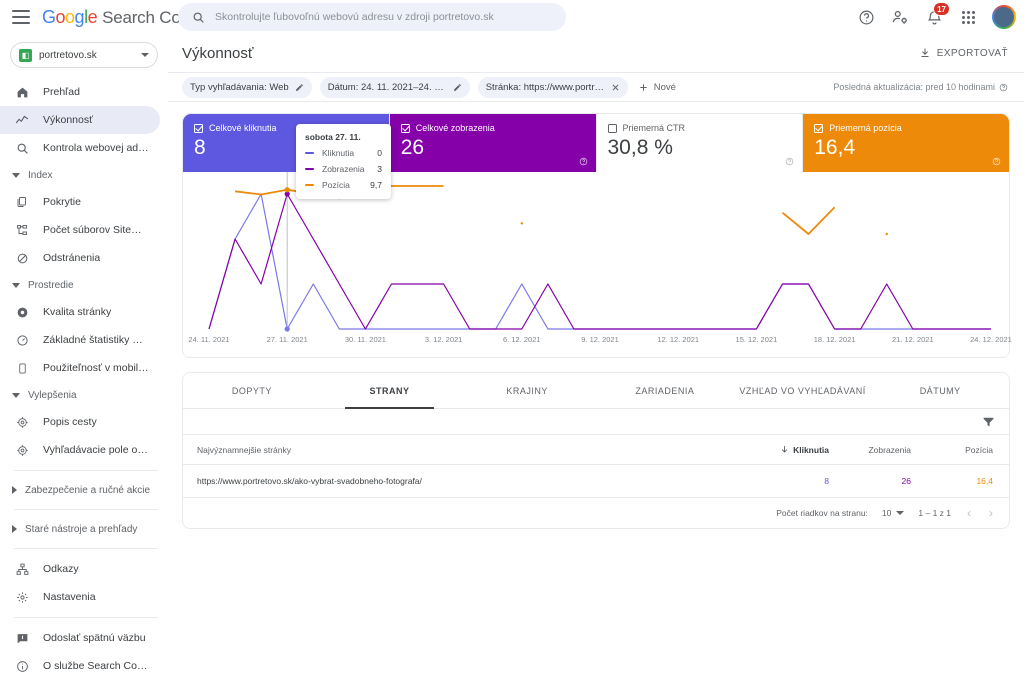 The width and height of the screenshot is (1024, 683). I want to click on avatar, so click(1004, 17).